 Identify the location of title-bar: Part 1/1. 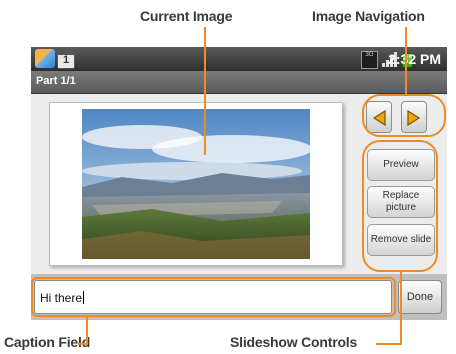
(239, 82).